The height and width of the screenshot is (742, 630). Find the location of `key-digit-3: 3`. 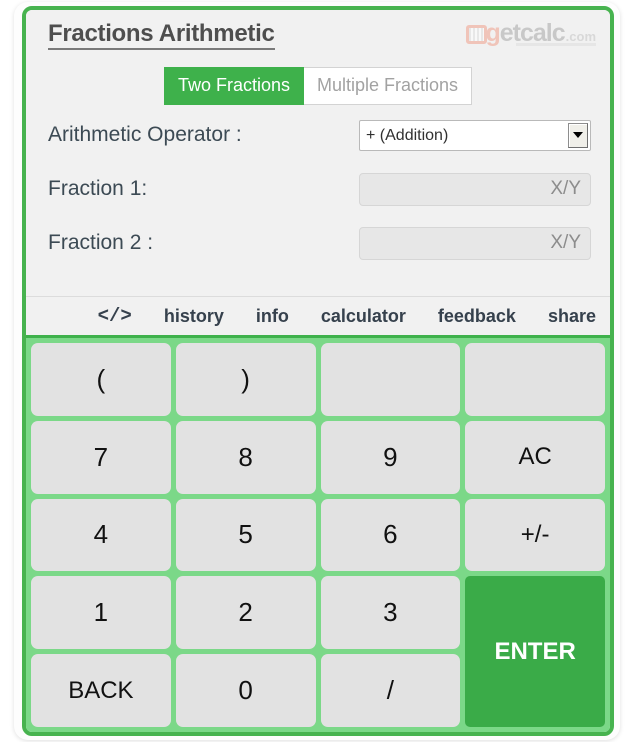

key-digit-3: 3 is located at coordinates (390, 613).